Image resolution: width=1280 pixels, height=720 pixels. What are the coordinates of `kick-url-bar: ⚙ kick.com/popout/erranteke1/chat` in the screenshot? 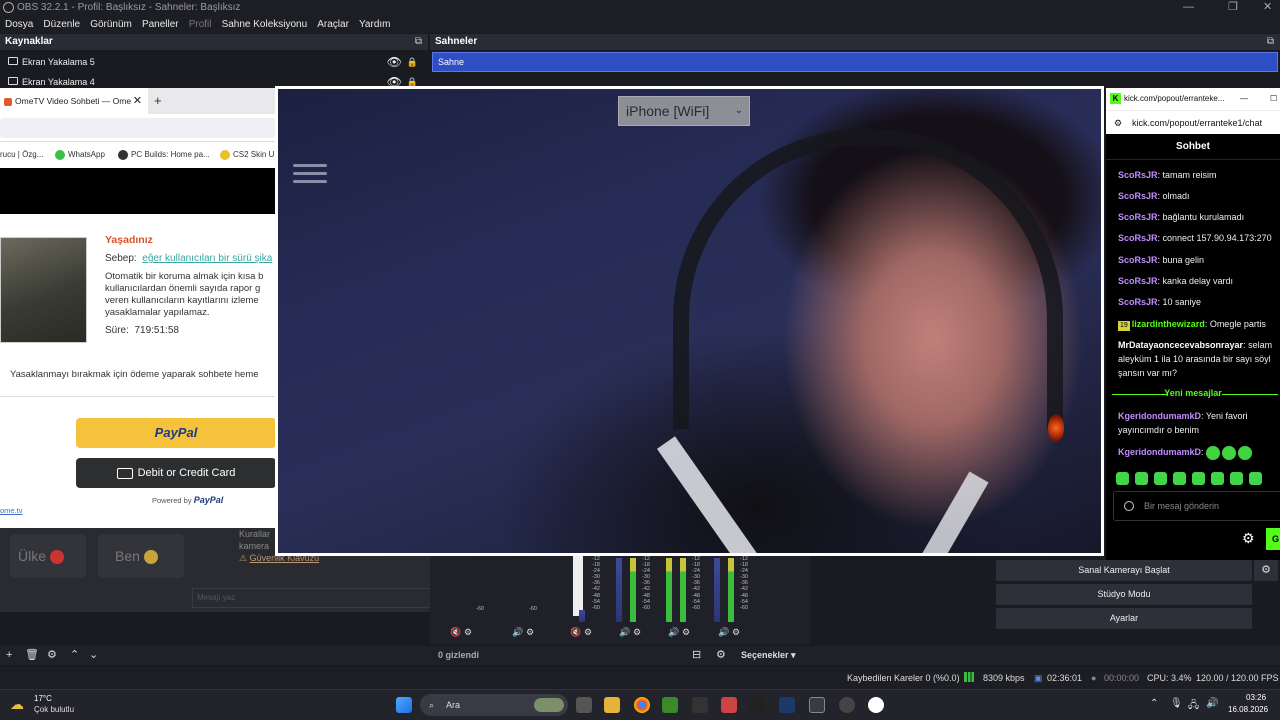 It's located at (1193, 122).